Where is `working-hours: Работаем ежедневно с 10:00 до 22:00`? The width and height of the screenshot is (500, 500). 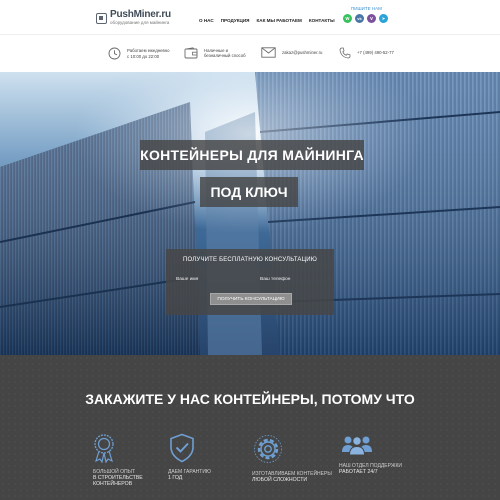
working-hours: Работаем ежедневно с 10:00 до 22:00 is located at coordinates (139, 53).